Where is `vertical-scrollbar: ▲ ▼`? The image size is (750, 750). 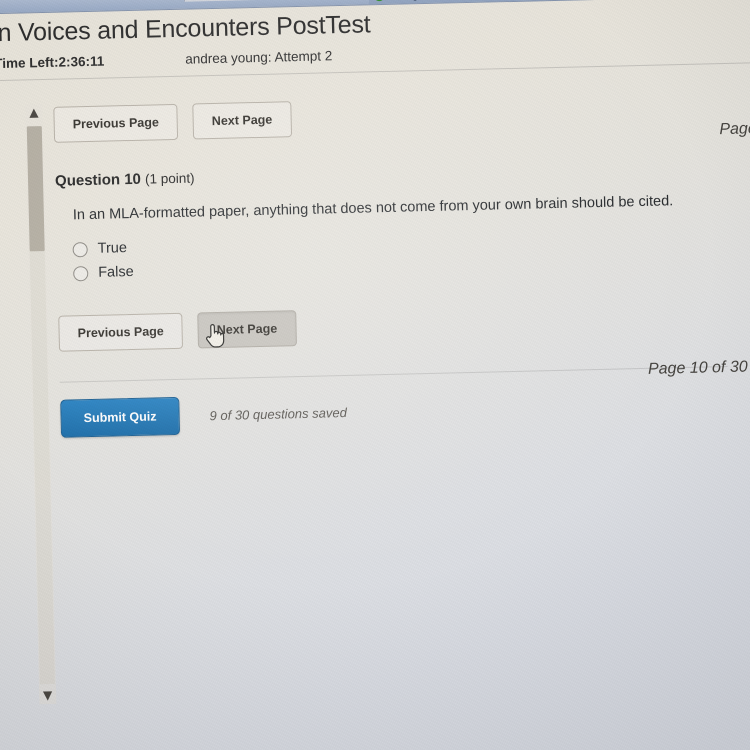 vertical-scrollbar: ▲ ▼ is located at coordinates (41, 404).